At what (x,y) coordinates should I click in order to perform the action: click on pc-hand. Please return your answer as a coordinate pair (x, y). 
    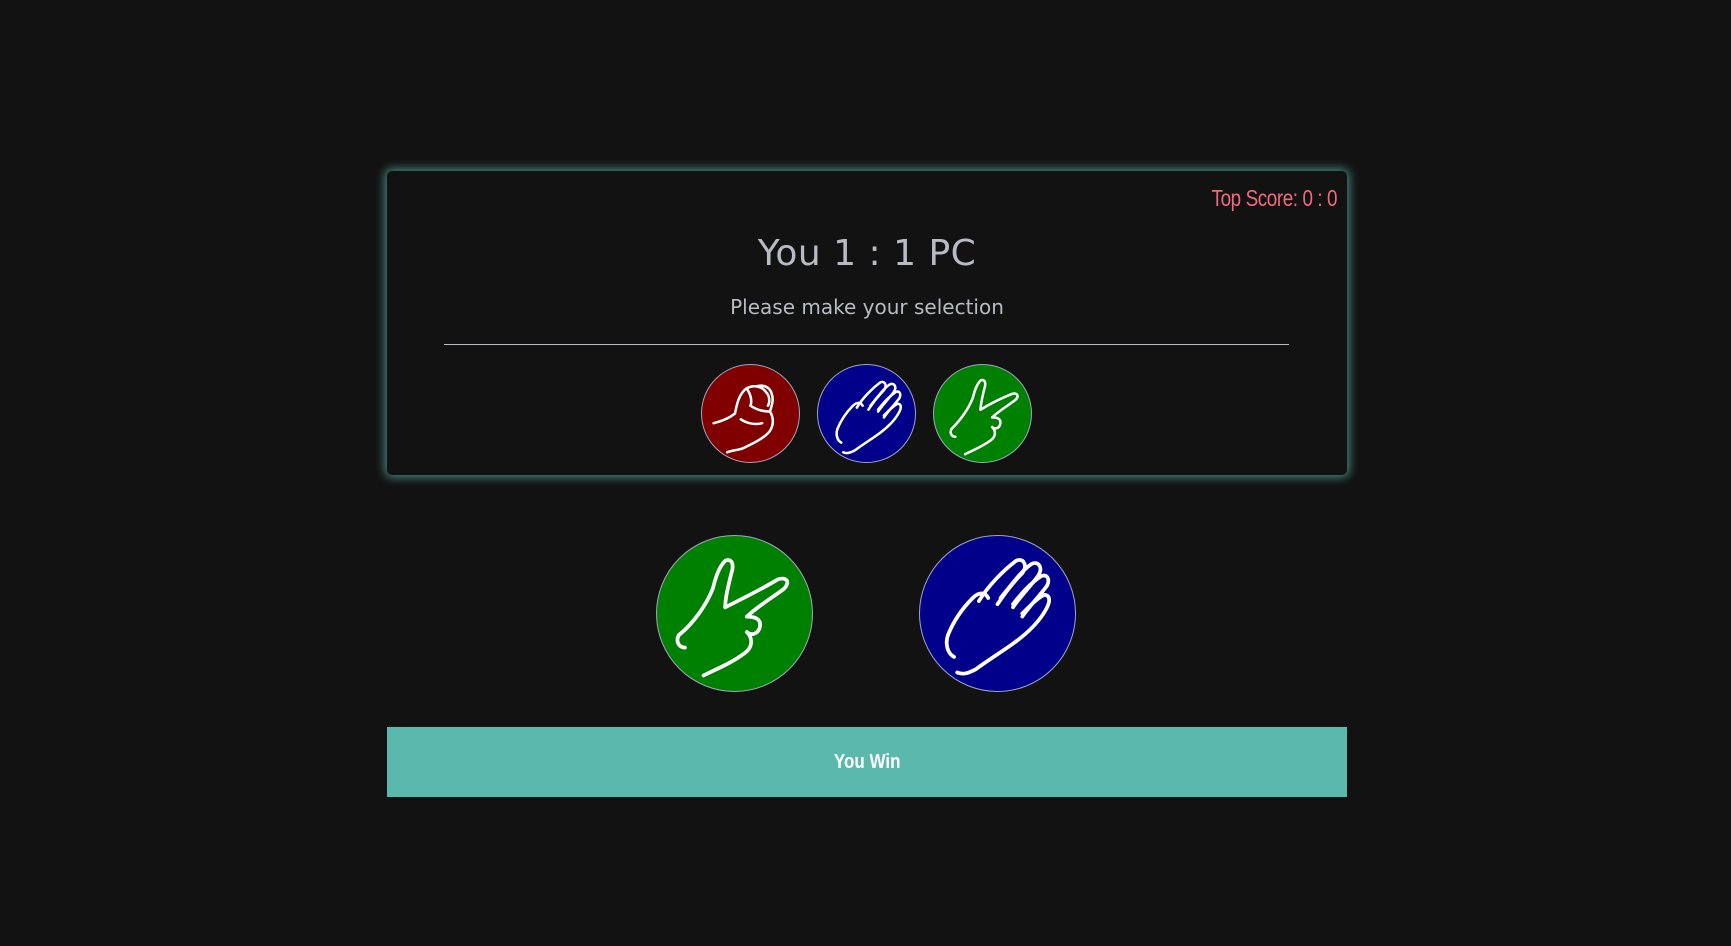
    Looking at the image, I should click on (997, 613).